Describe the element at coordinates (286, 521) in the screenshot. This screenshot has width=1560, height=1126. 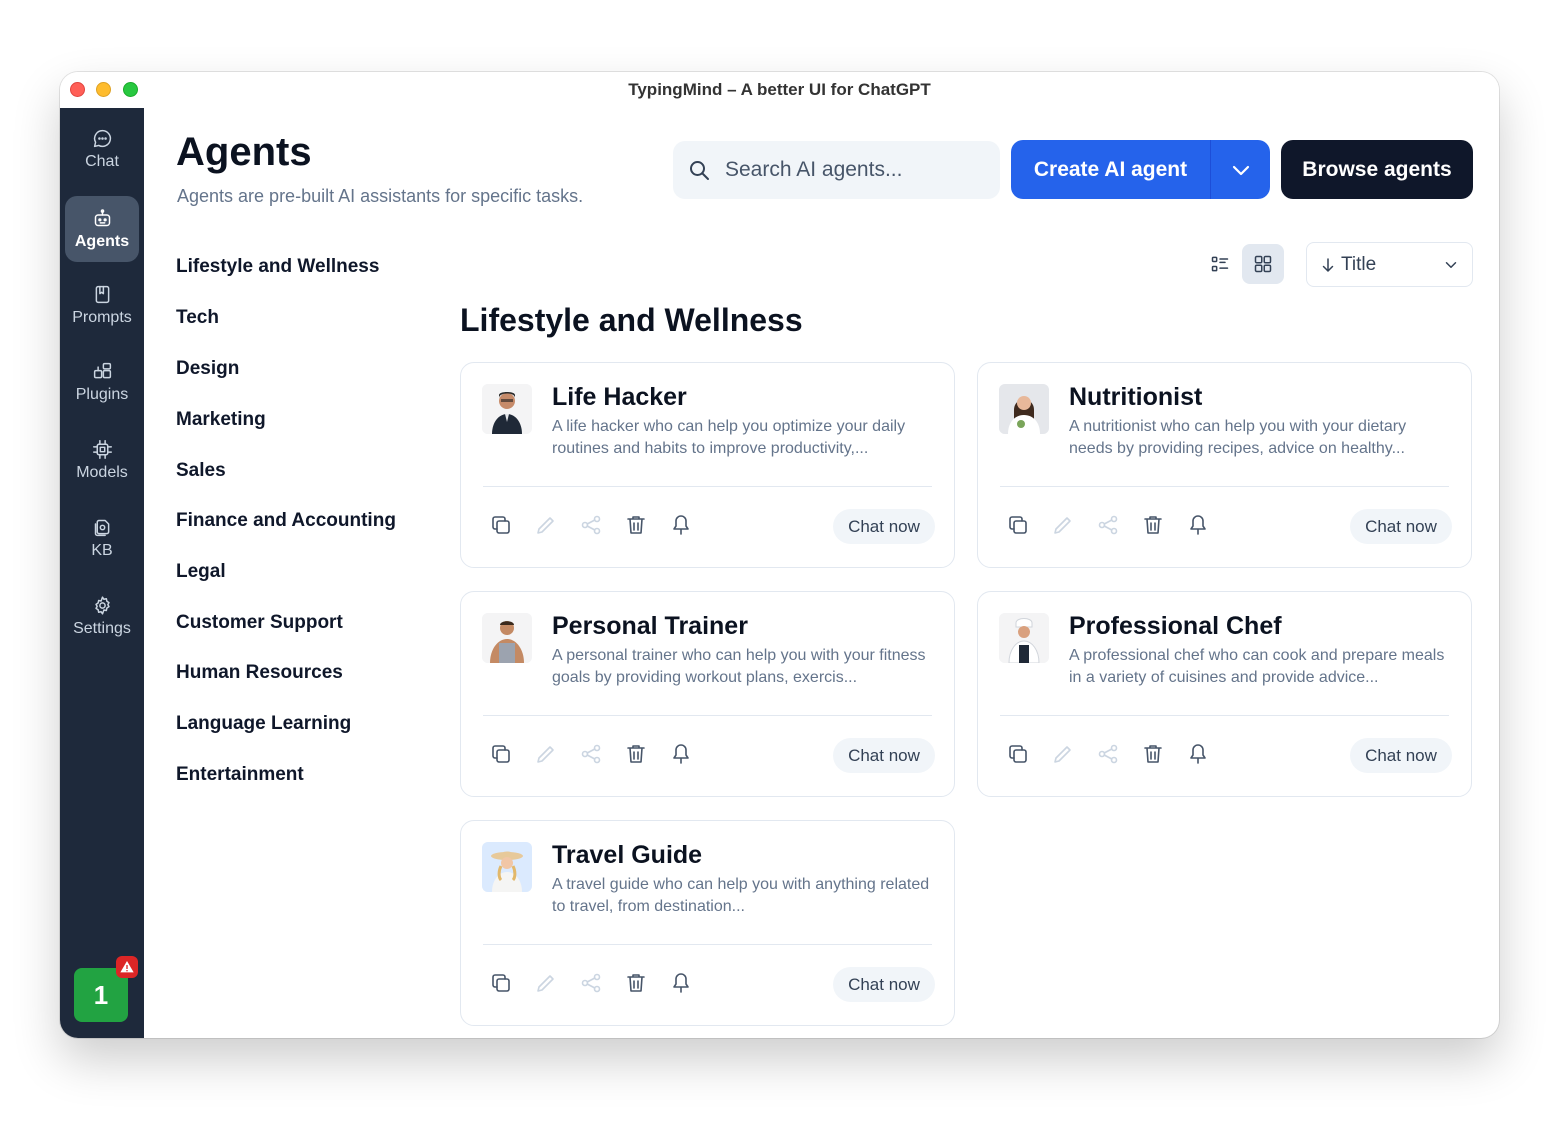
I see `category-item: Finance and Accounting` at that location.